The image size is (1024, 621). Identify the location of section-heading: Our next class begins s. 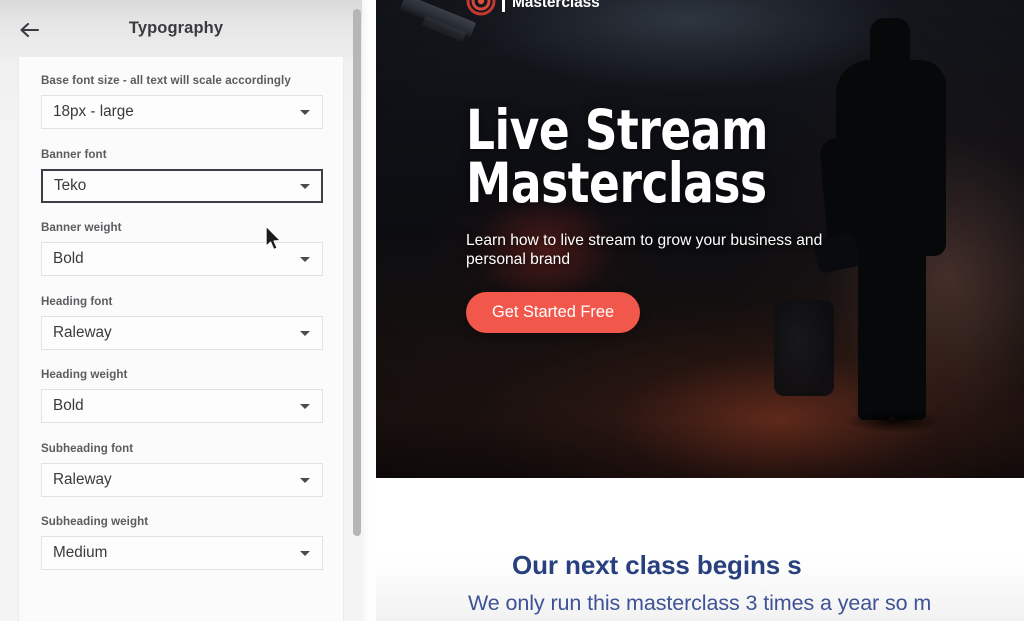
(657, 565).